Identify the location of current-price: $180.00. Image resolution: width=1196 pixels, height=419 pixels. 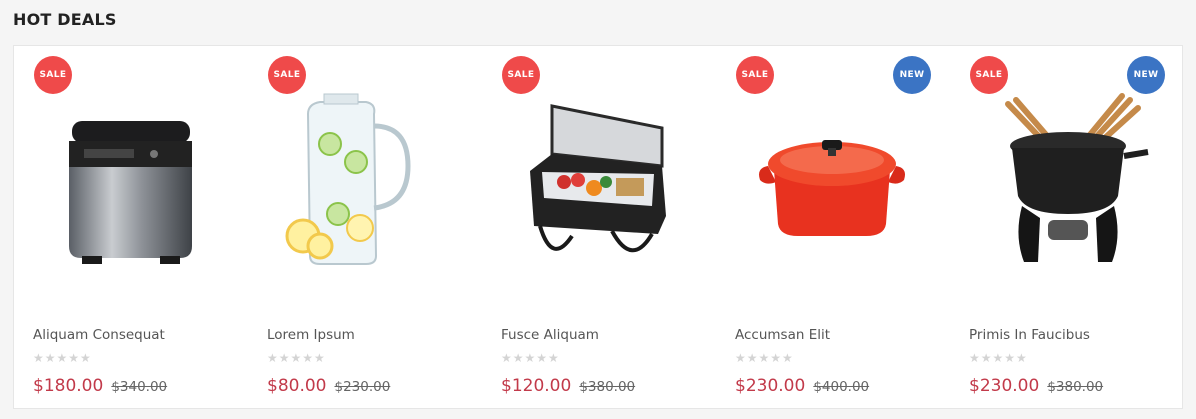
(68, 386).